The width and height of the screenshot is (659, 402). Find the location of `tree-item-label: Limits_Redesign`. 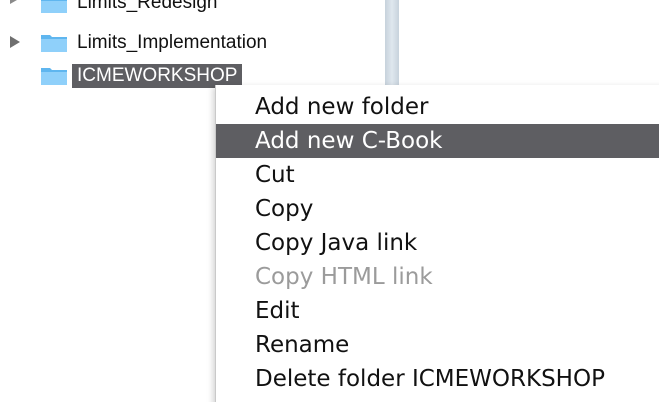

tree-item-label: Limits_Redesign is located at coordinates (147, 6).